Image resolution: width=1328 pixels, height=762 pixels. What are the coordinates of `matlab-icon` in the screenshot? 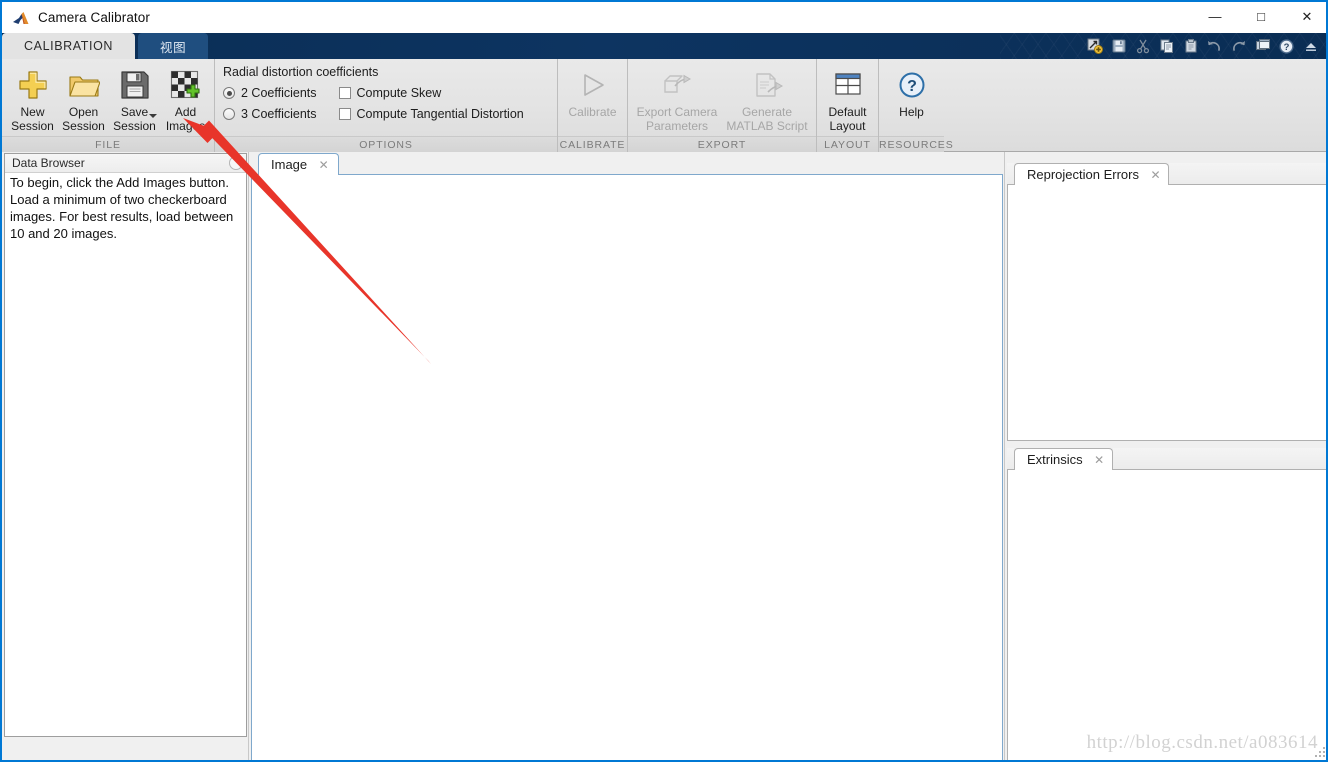 It's located at (21, 18).